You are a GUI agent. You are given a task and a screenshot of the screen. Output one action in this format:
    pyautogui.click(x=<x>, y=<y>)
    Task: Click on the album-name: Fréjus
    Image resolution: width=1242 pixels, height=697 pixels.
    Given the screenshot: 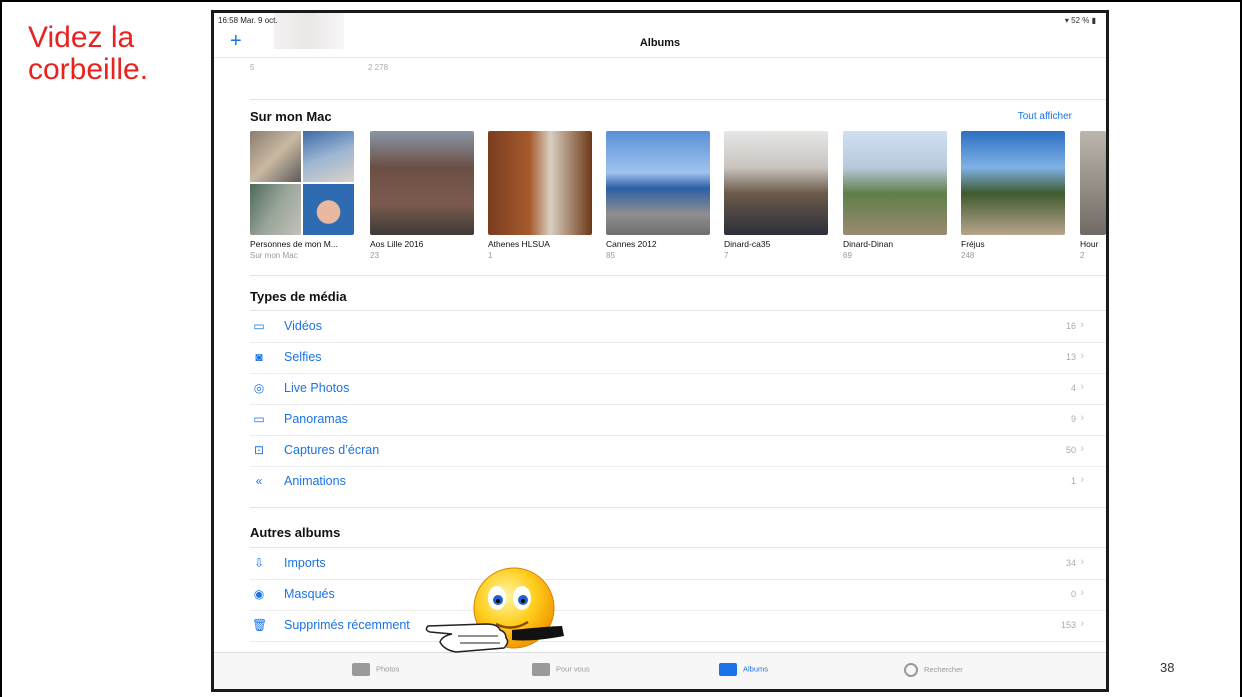 What is the action you would take?
    pyautogui.click(x=973, y=244)
    